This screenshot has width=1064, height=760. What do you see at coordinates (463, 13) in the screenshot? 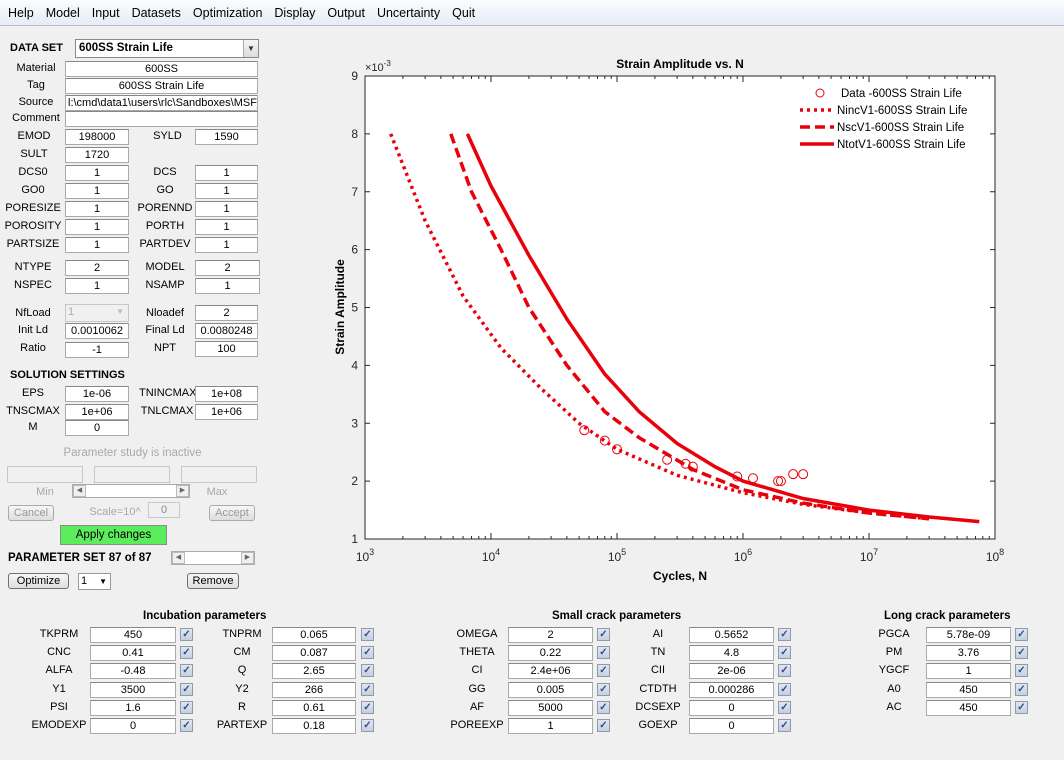
I see `menu-quit: Quit` at bounding box center [463, 13].